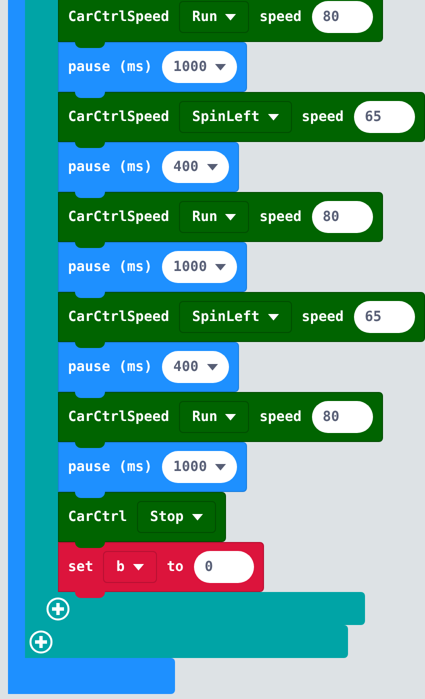 This screenshot has height=699, width=425. I want to click on block-label: CarCtrl, so click(98, 517).